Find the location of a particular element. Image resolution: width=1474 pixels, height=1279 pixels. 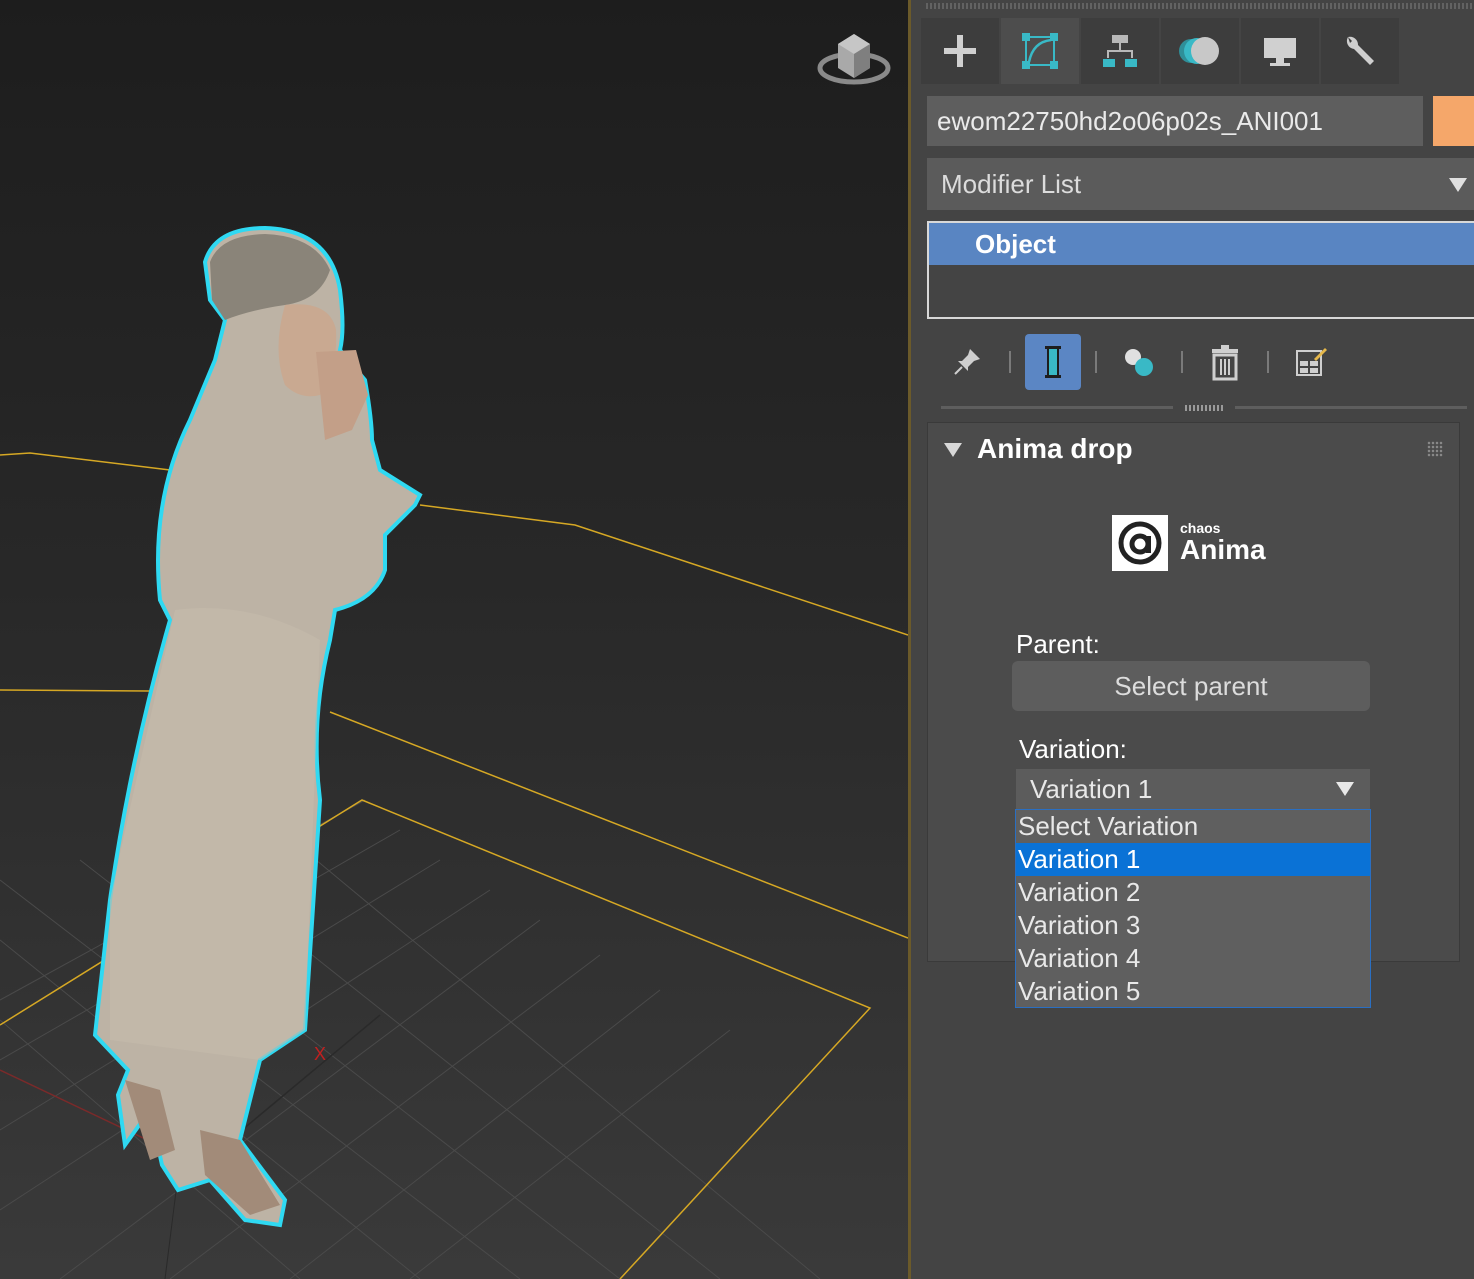

tab-modify is located at coordinates (1040, 51).